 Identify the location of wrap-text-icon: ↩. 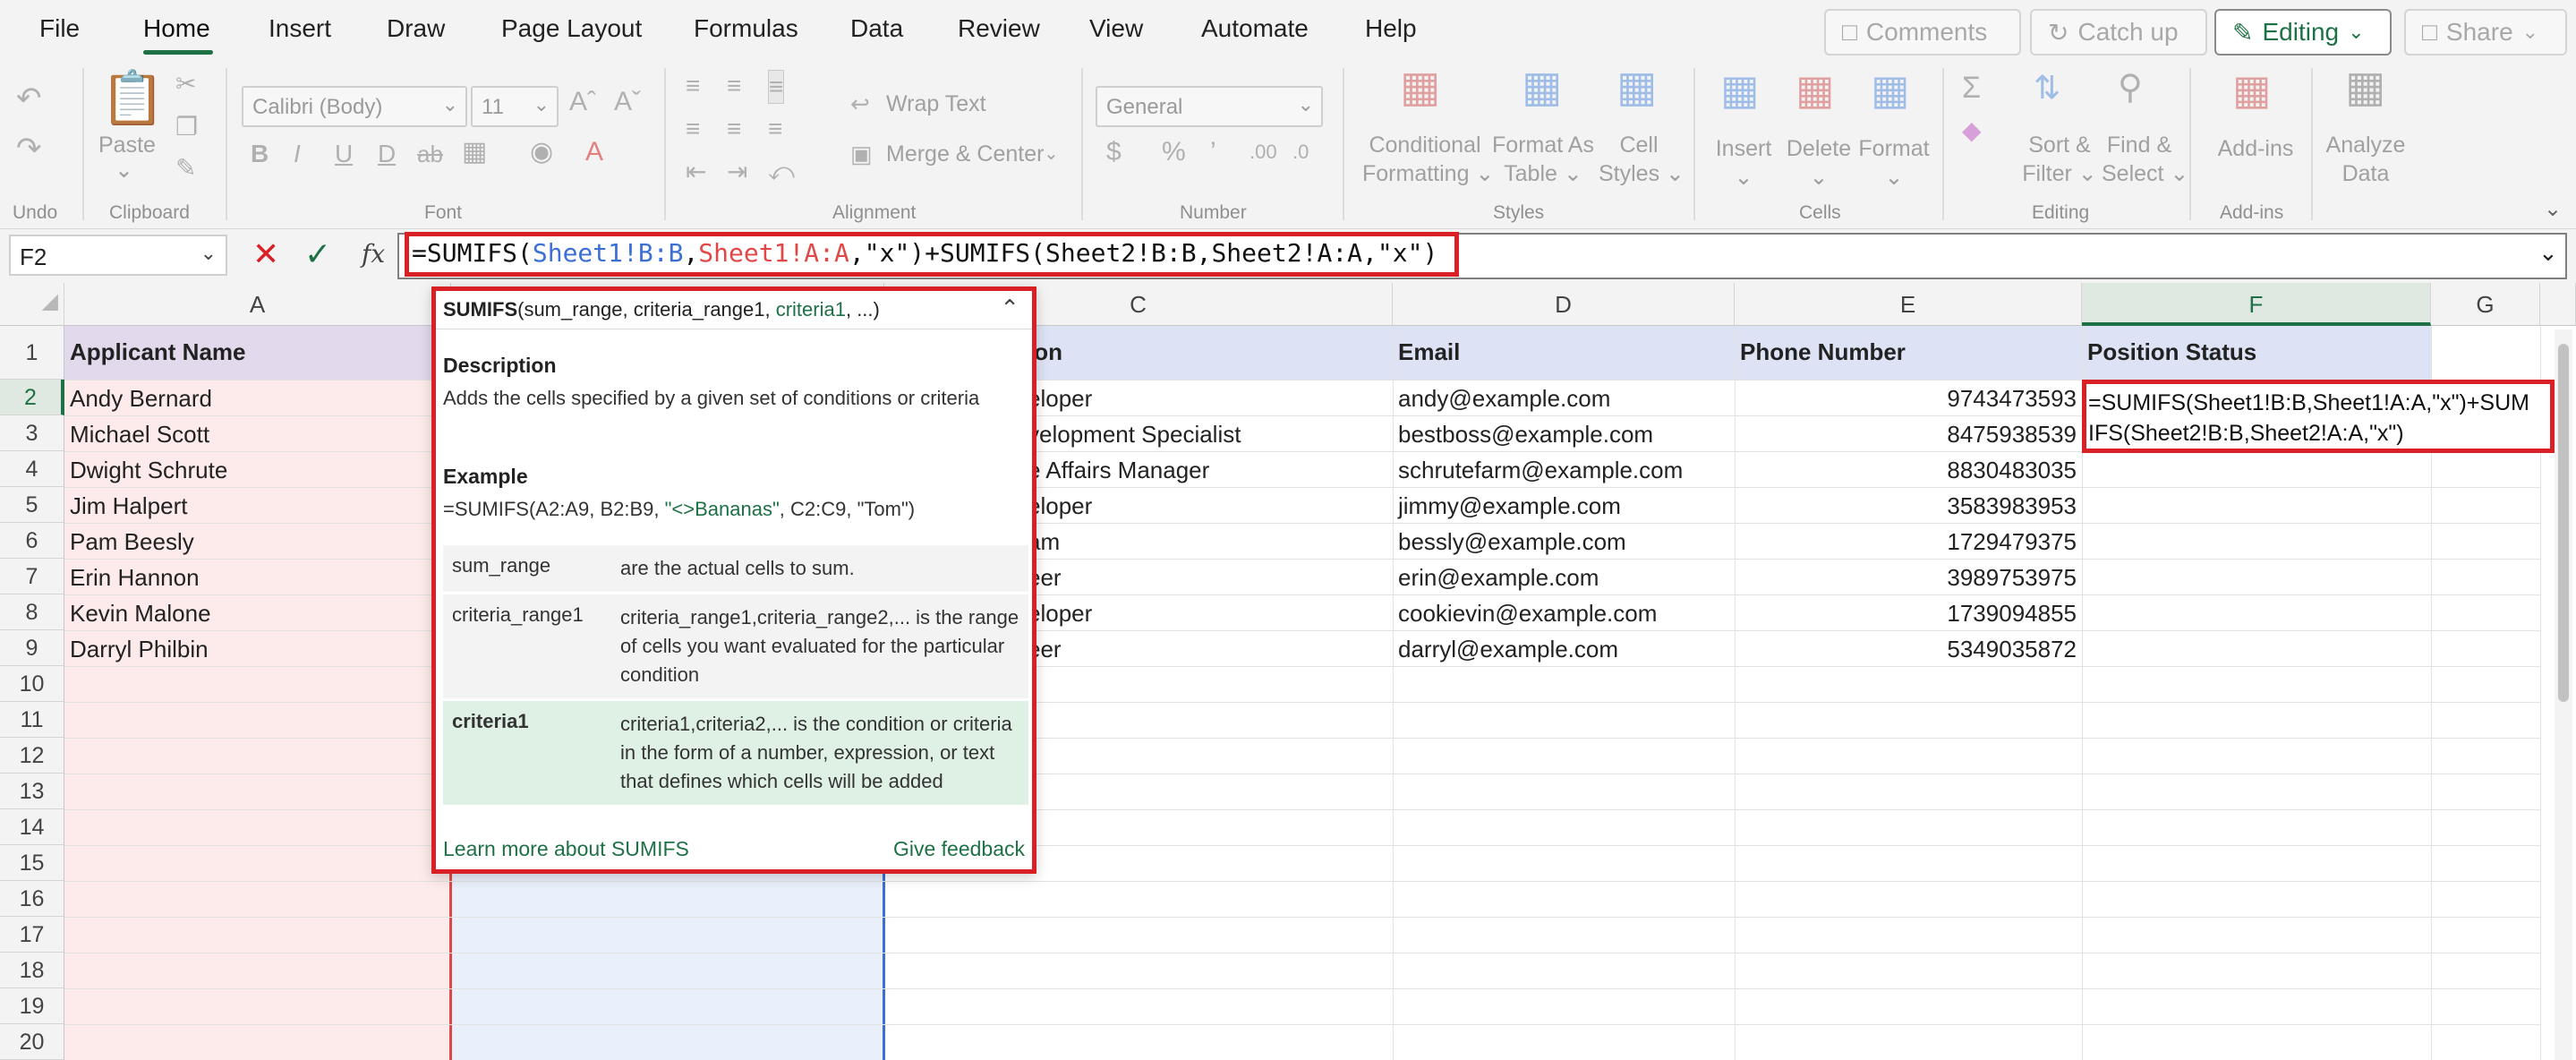
(860, 104).